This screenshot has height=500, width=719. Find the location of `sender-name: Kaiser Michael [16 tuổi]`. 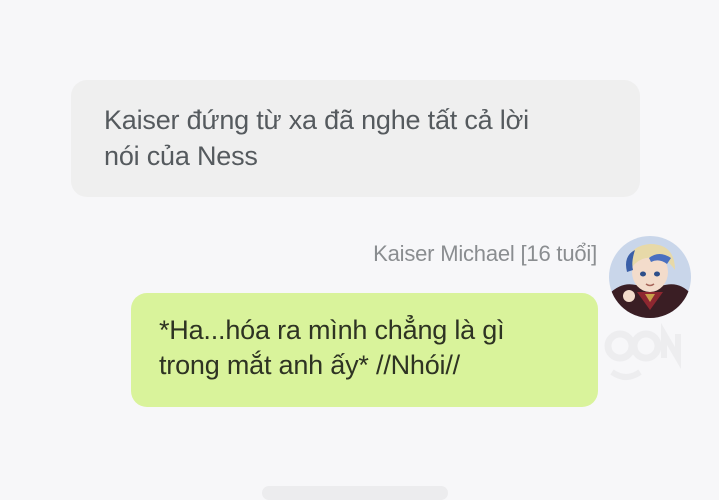

sender-name: Kaiser Michael [16 tuổi] is located at coordinates (485, 253).